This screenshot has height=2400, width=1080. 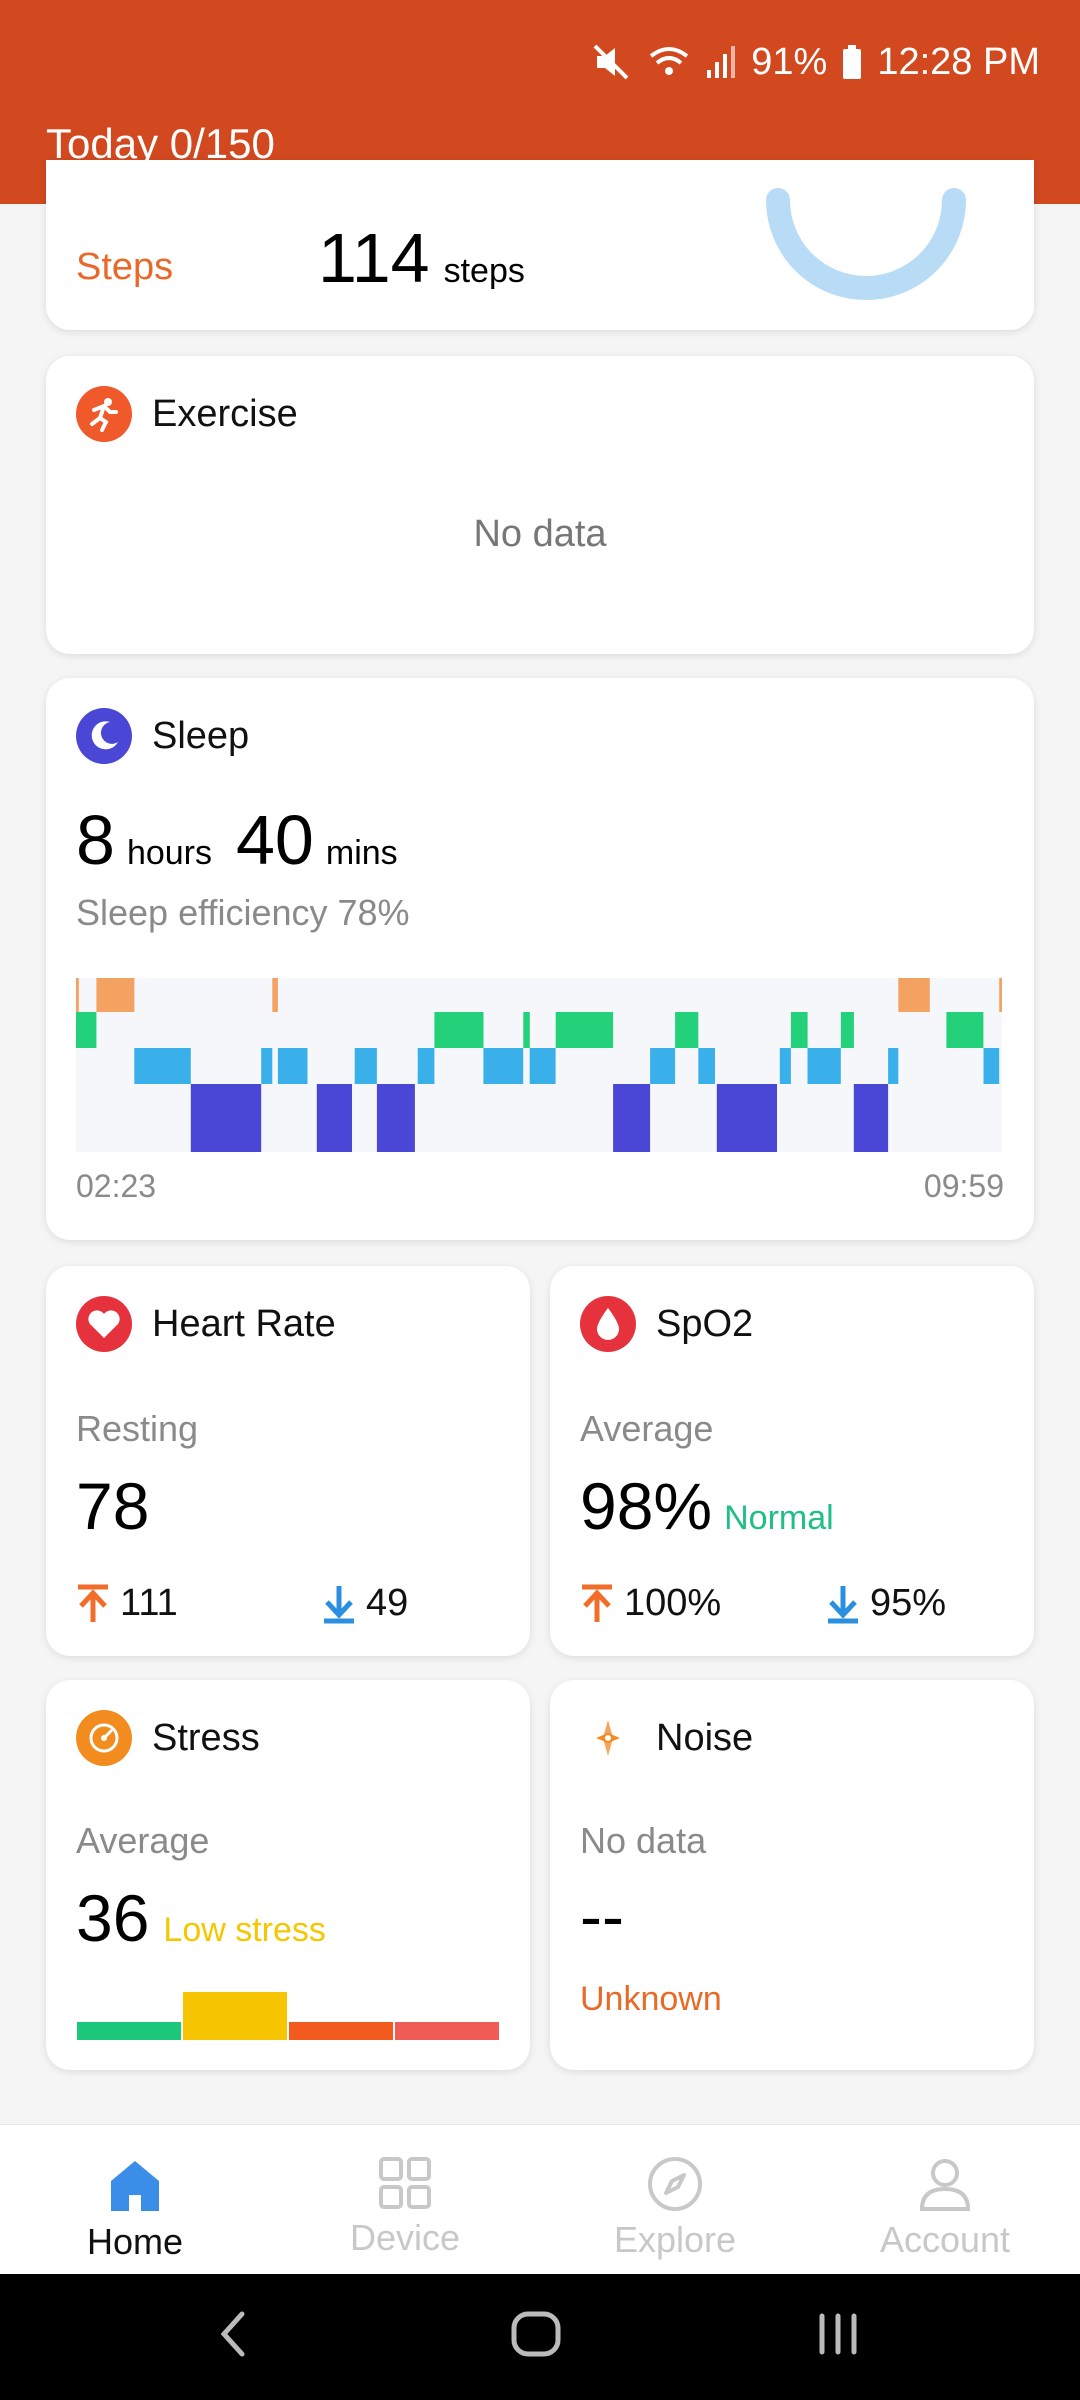 What do you see at coordinates (647, 1428) in the screenshot?
I see `spo2-label: Average` at bounding box center [647, 1428].